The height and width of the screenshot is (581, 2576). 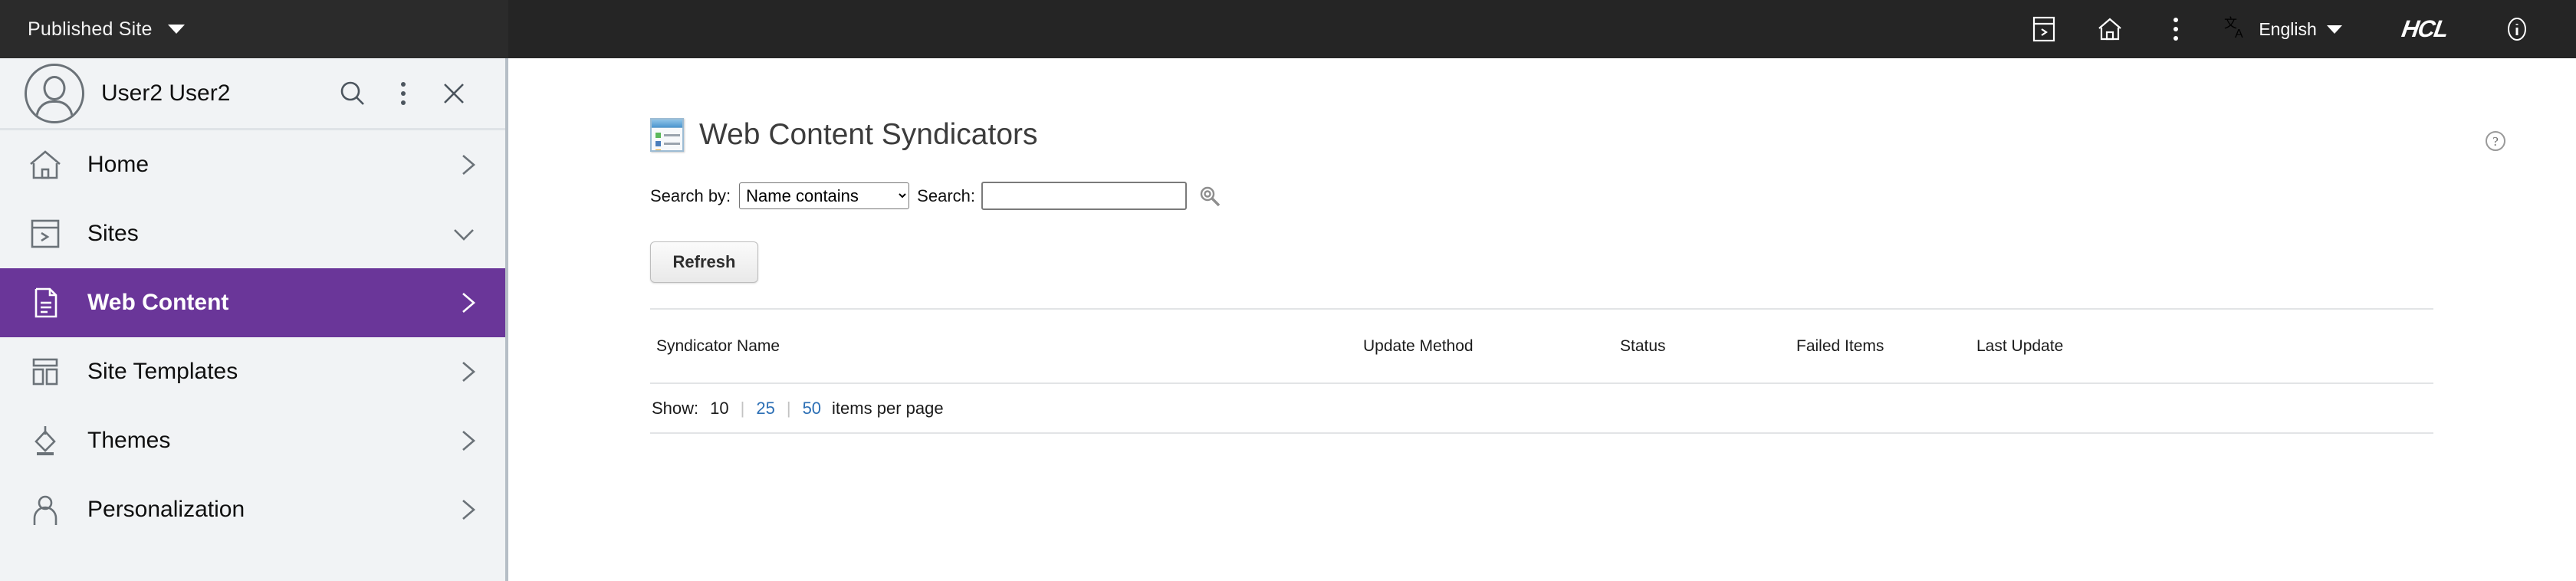 What do you see at coordinates (166, 93) in the screenshot?
I see `user-name: User2 User2` at bounding box center [166, 93].